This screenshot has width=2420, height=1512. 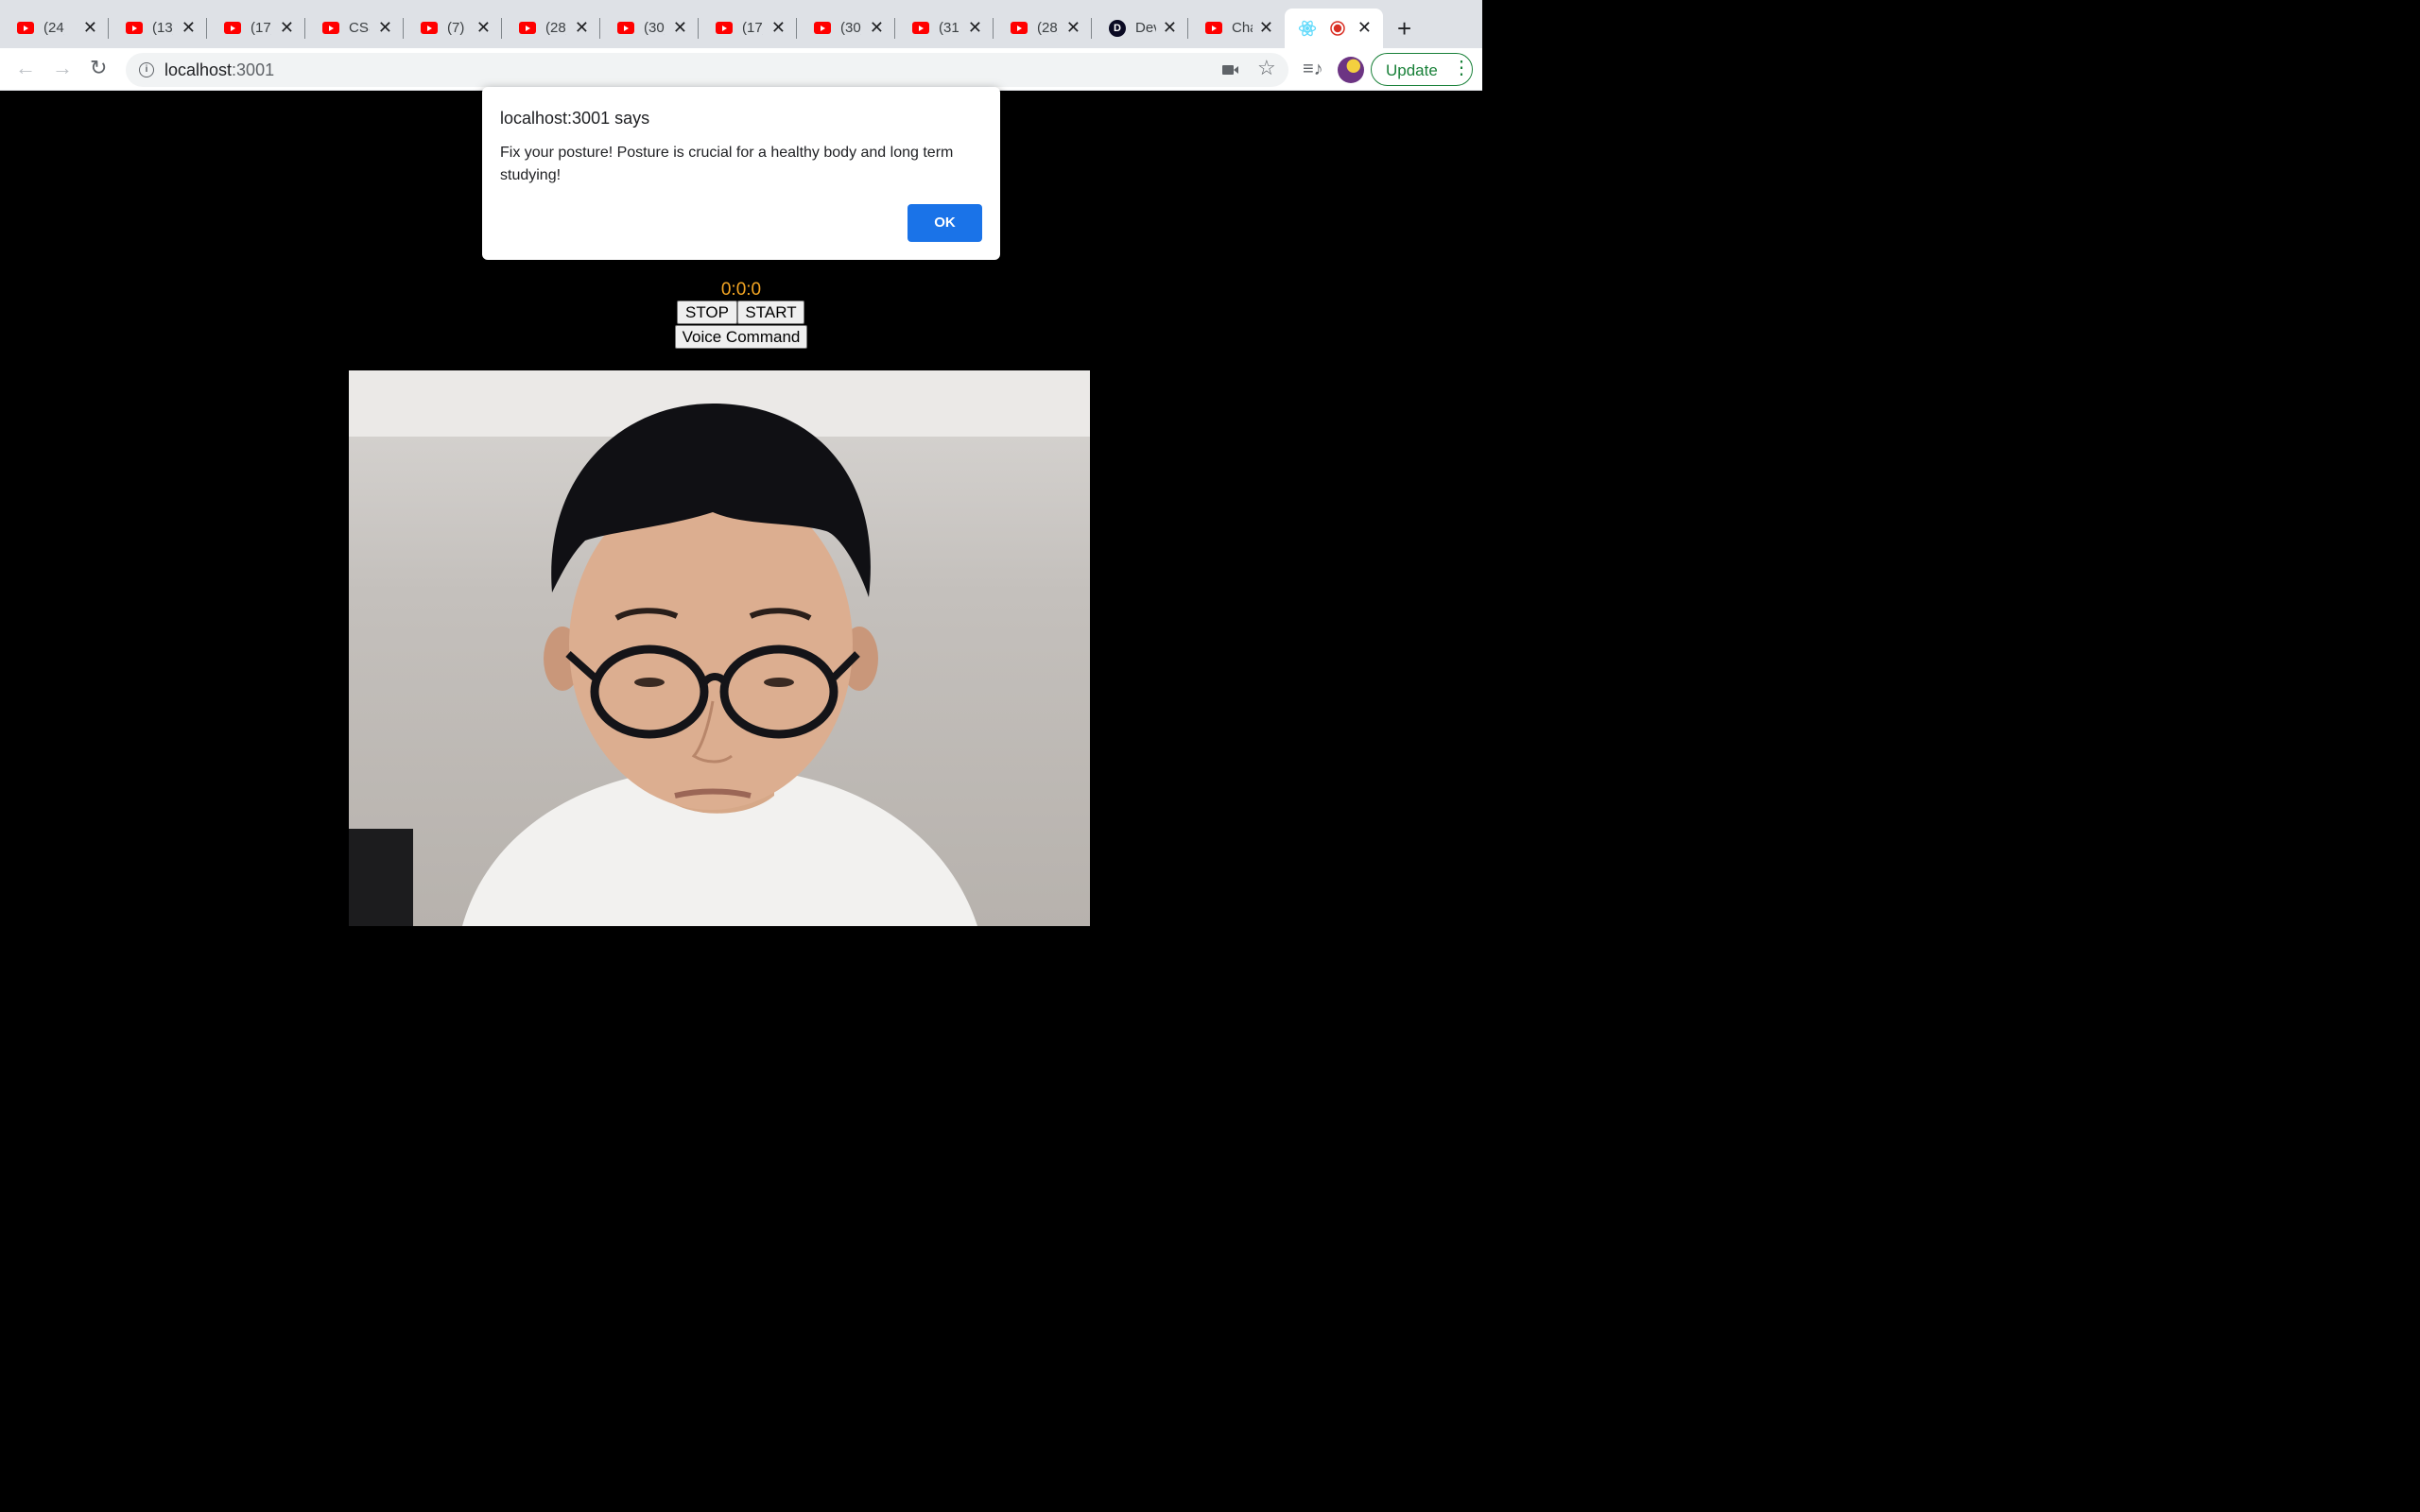 I want to click on tab-title: (31), so click(x=949, y=28).